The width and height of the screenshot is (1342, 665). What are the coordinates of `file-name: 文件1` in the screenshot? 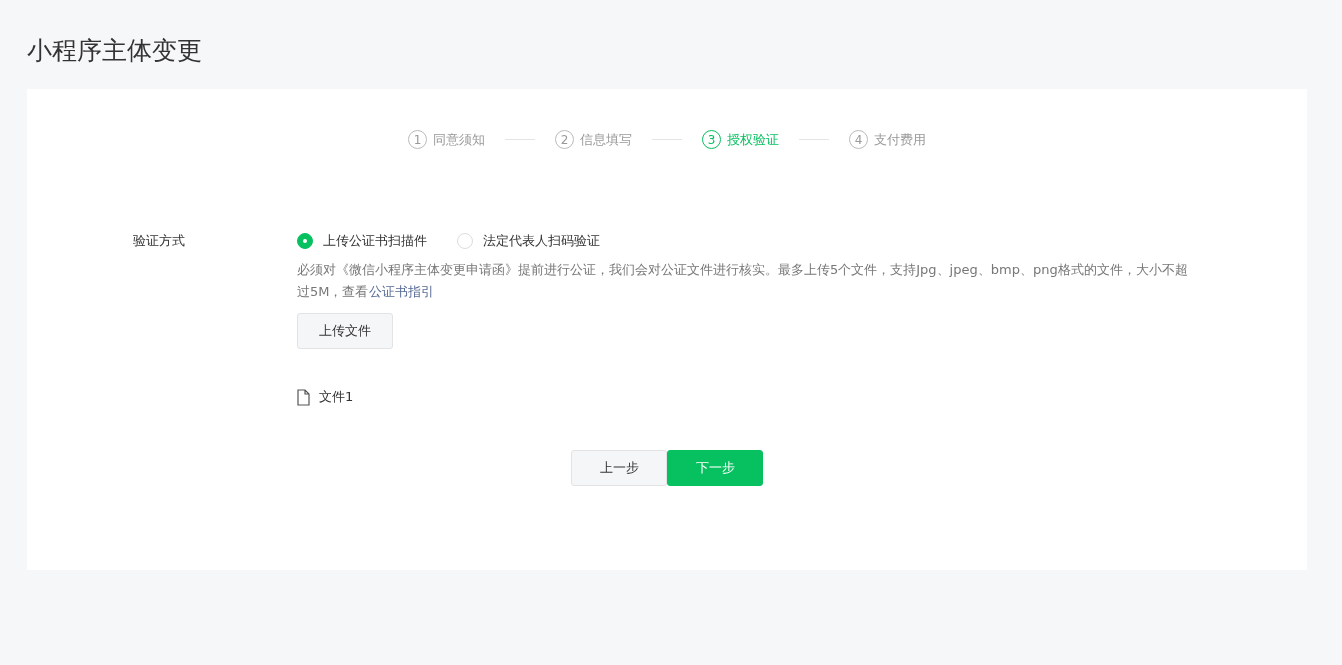 It's located at (336, 397).